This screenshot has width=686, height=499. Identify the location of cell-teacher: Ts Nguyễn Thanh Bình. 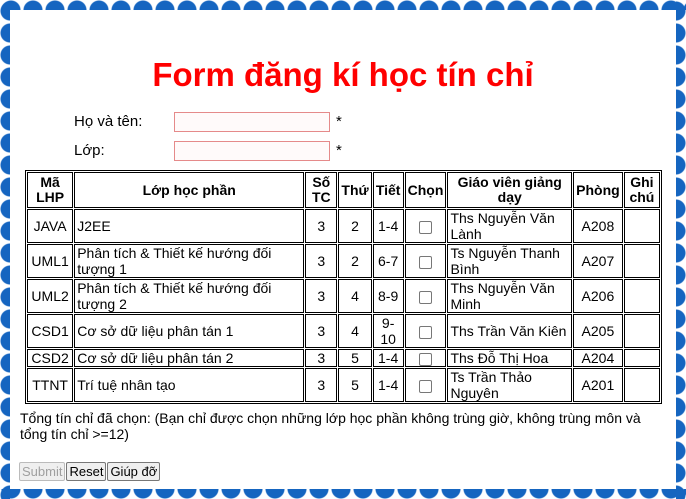
(510, 261).